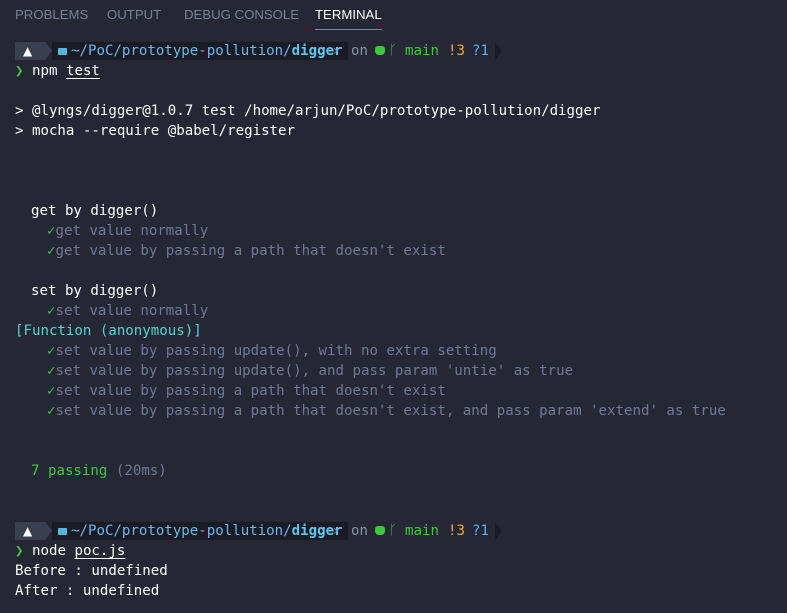  I want to click on program-output: After : undefined, so click(87, 591).